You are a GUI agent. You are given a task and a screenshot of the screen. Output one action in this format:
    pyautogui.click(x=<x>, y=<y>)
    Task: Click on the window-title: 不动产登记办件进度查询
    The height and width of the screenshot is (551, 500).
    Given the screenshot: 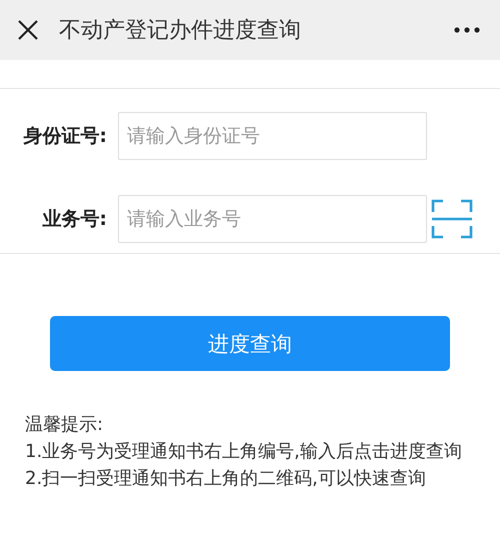 What is the action you would take?
    pyautogui.click(x=180, y=31)
    